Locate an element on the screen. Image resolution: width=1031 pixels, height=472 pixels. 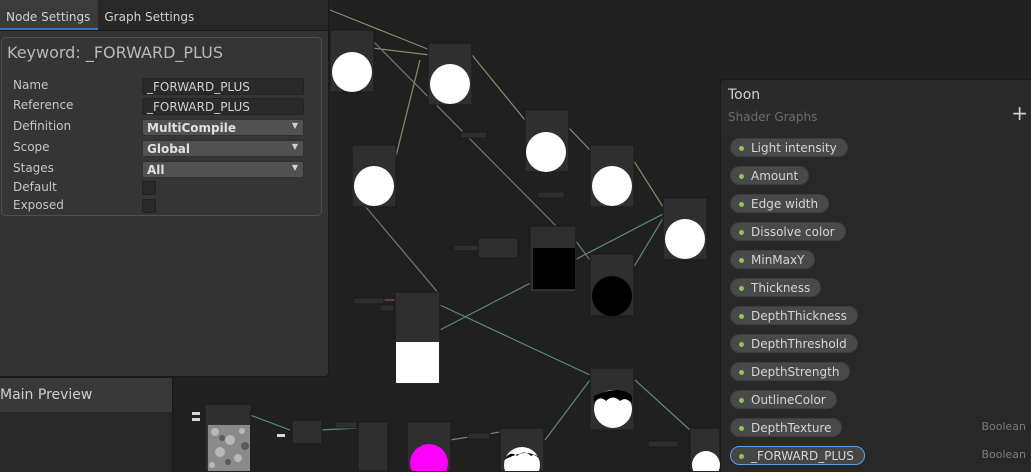
plus-icon: + is located at coordinates (1019, 113).